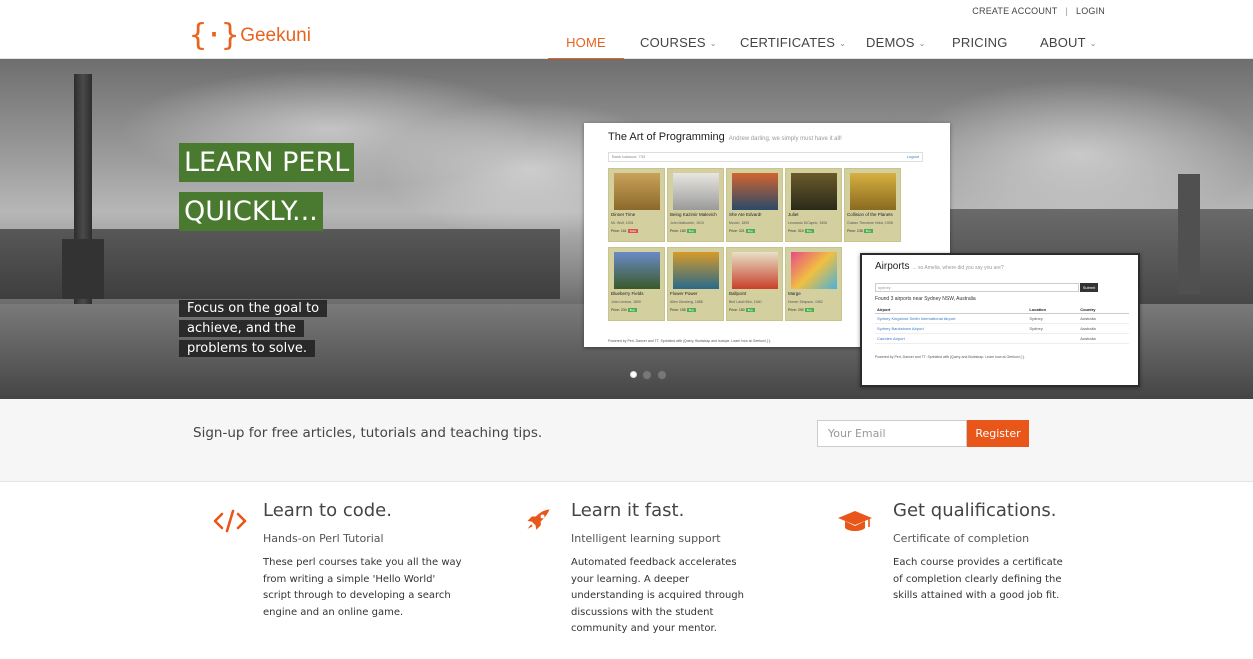 Image resolution: width=1253 pixels, height=659 pixels. What do you see at coordinates (1053, 318) in the screenshot?
I see `airport-location: Sydney` at bounding box center [1053, 318].